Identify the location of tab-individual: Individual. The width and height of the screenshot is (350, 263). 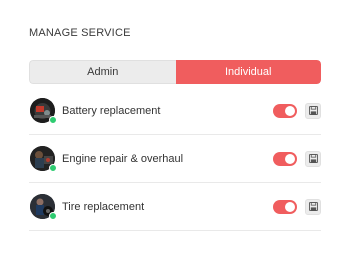
(248, 72).